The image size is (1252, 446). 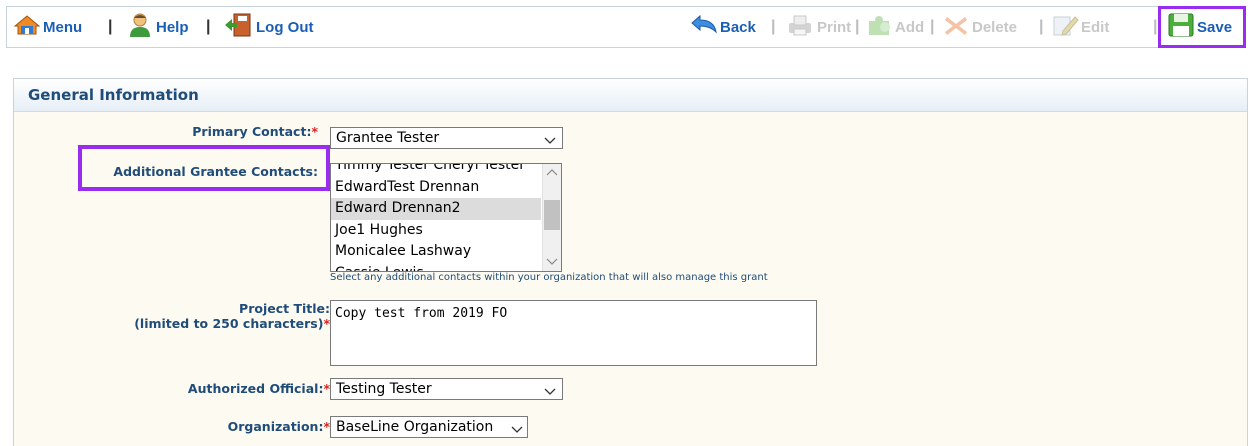 I want to click on menu-label: Menu, so click(x=63, y=27).